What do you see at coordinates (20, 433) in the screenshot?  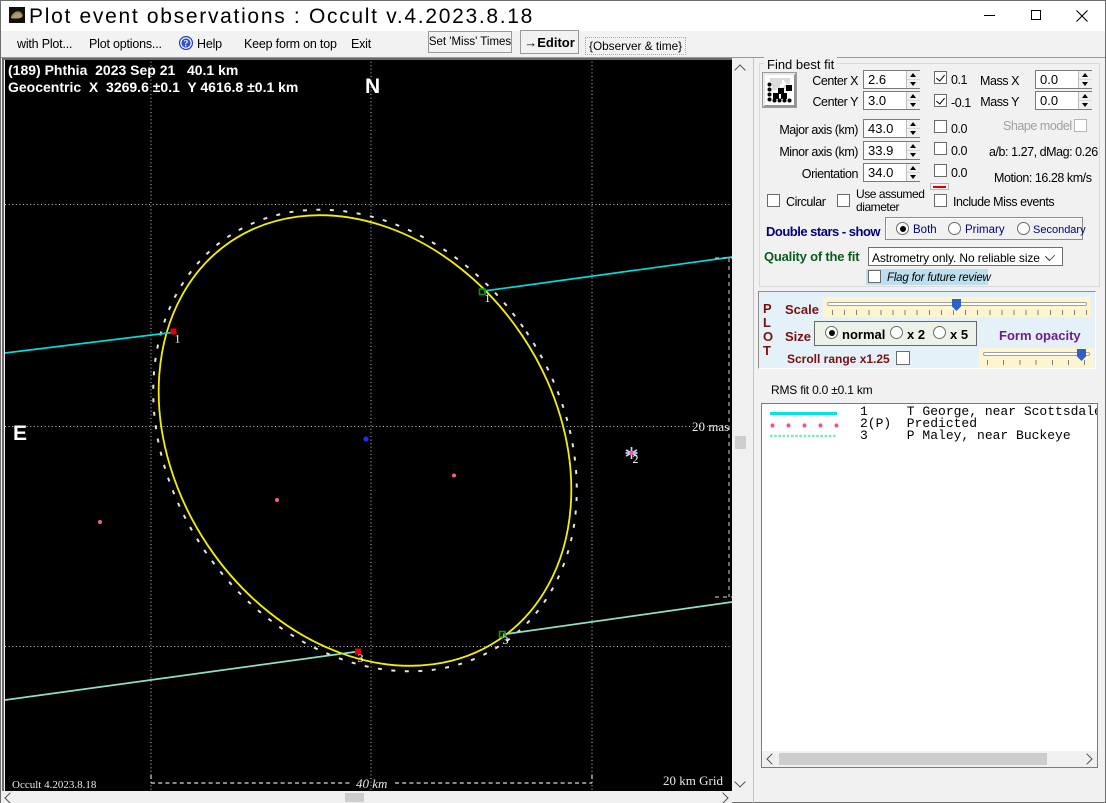 I see `svg-text: E` at bounding box center [20, 433].